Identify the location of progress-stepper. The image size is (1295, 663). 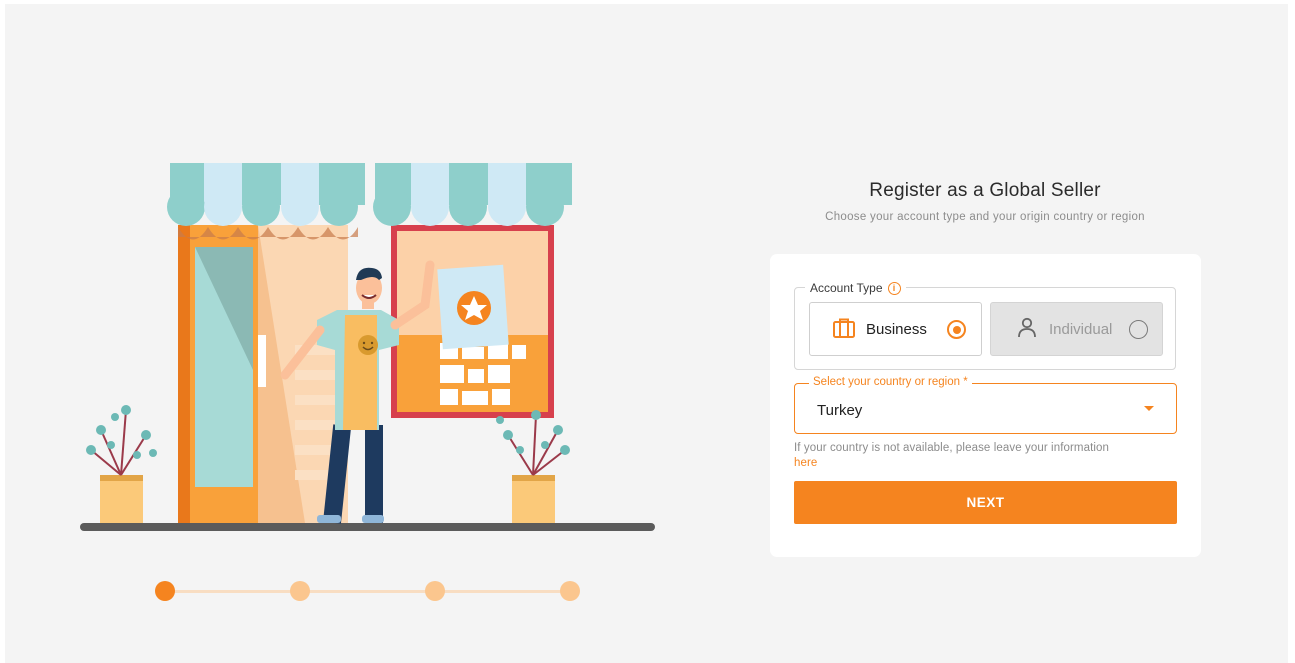
(367, 591).